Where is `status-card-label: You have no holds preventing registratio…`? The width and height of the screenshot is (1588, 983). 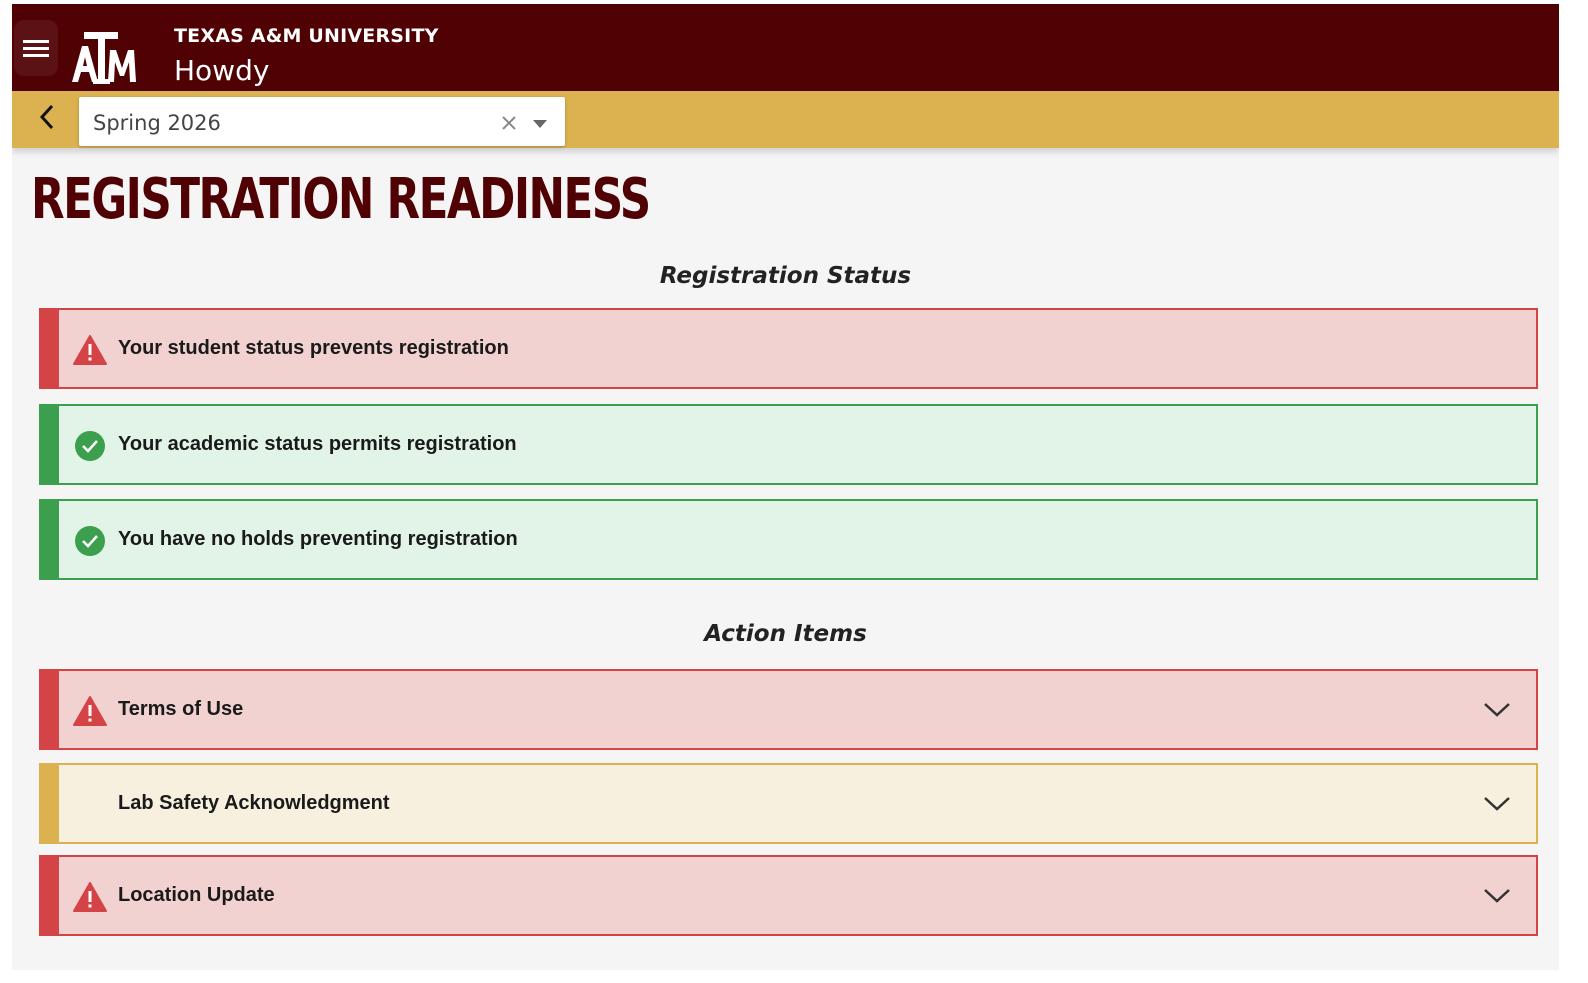
status-card-label: You have no holds preventing registratio… is located at coordinates (318, 539).